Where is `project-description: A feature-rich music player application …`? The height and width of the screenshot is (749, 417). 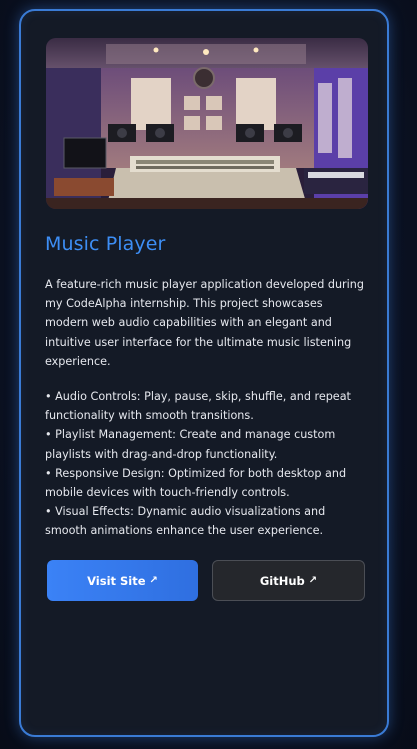
project-description: A feature-rich music player application … is located at coordinates (204, 323).